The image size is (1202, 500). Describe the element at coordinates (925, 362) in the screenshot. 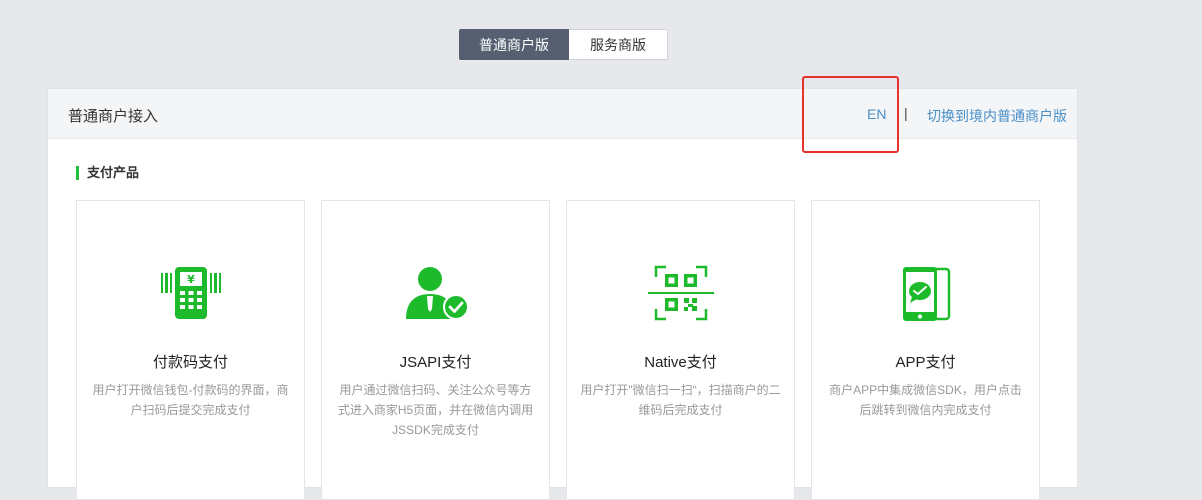

I see `product-name: APP支付` at that location.